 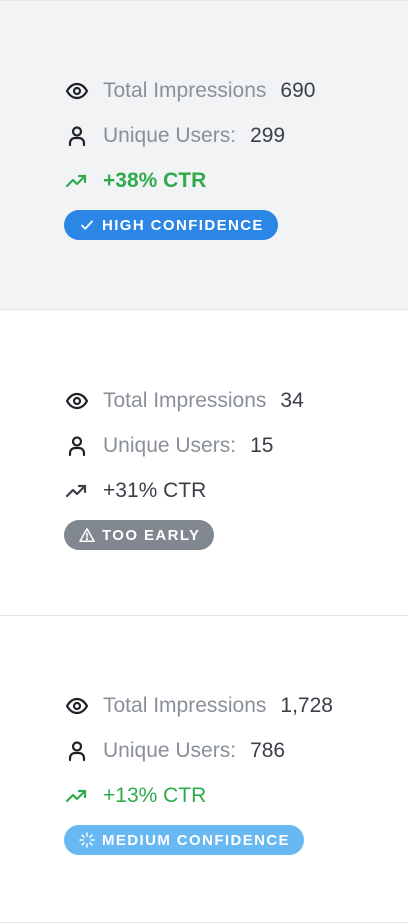 I want to click on check-icon, so click(x=87, y=225).